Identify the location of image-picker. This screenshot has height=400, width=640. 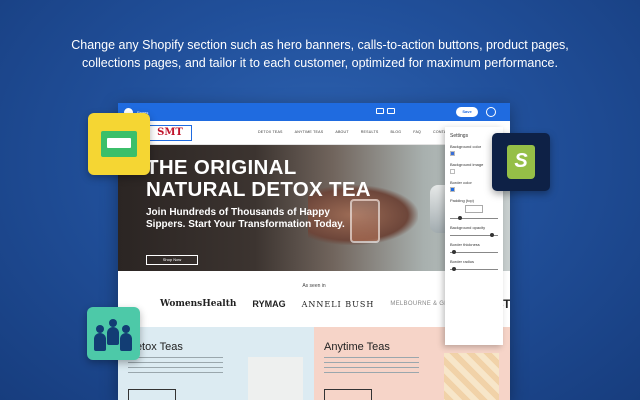
(452, 171).